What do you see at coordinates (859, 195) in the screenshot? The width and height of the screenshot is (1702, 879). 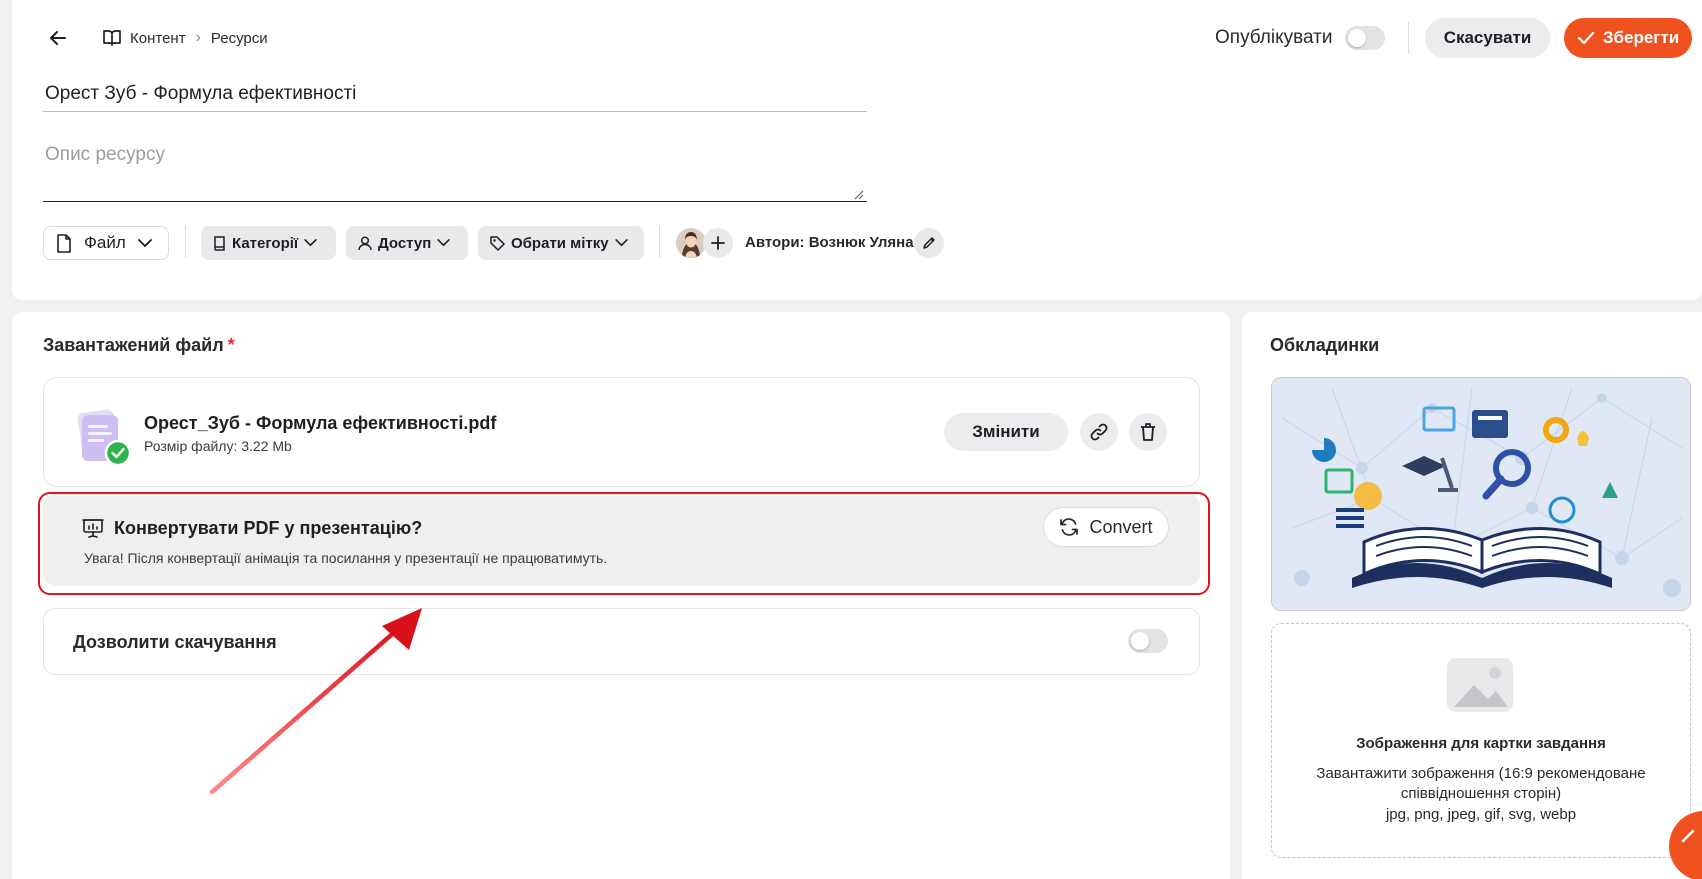 I see `resize-grip-icon` at bounding box center [859, 195].